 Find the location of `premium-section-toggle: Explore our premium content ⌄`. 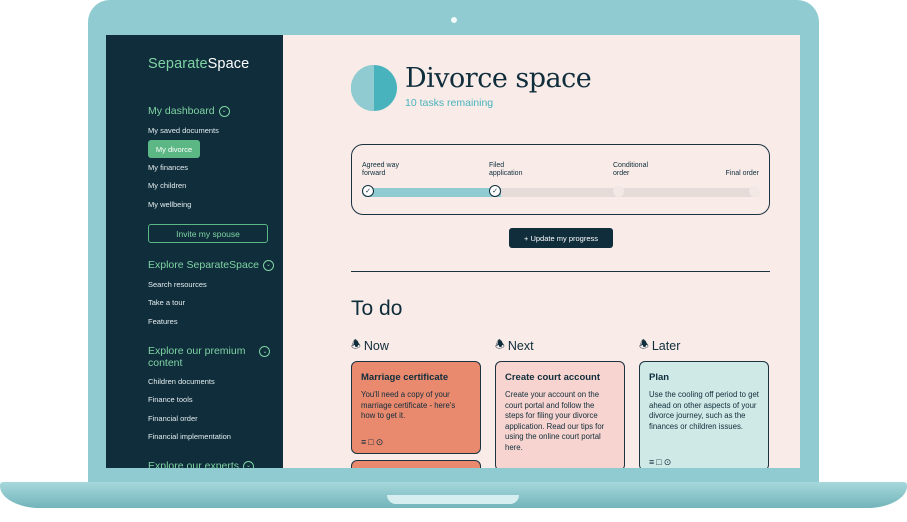

premium-section-toggle: Explore our premium content ⌄ is located at coordinates (209, 357).